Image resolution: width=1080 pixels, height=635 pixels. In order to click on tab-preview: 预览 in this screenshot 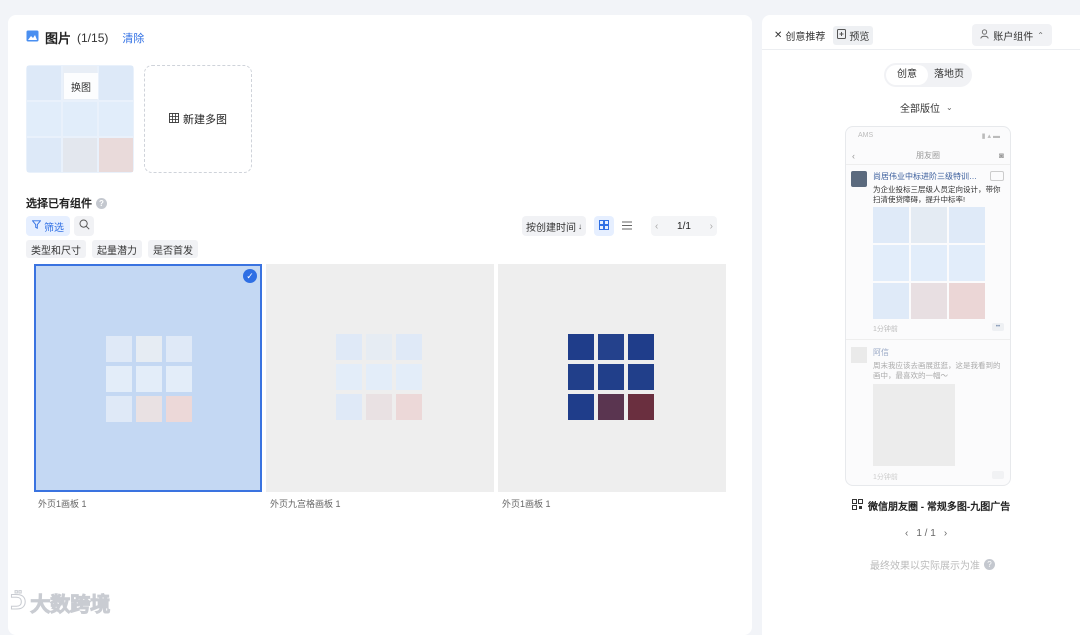, I will do `click(853, 35)`.